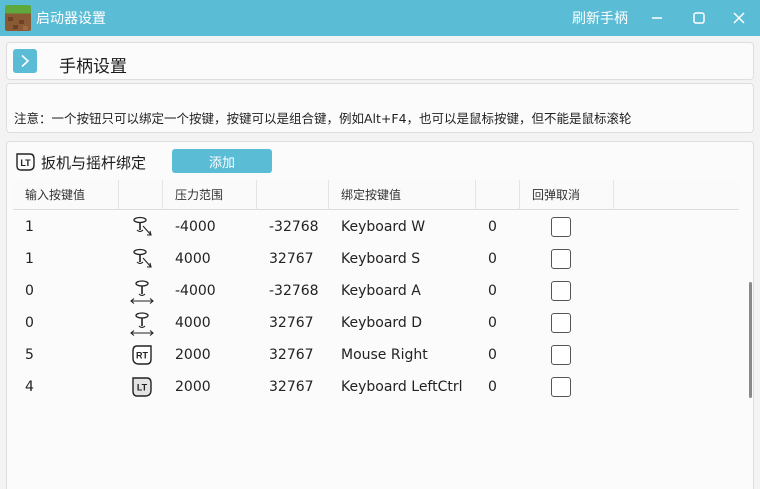 This screenshot has height=489, width=760. I want to click on bound-key: Keyboard S, so click(381, 259).